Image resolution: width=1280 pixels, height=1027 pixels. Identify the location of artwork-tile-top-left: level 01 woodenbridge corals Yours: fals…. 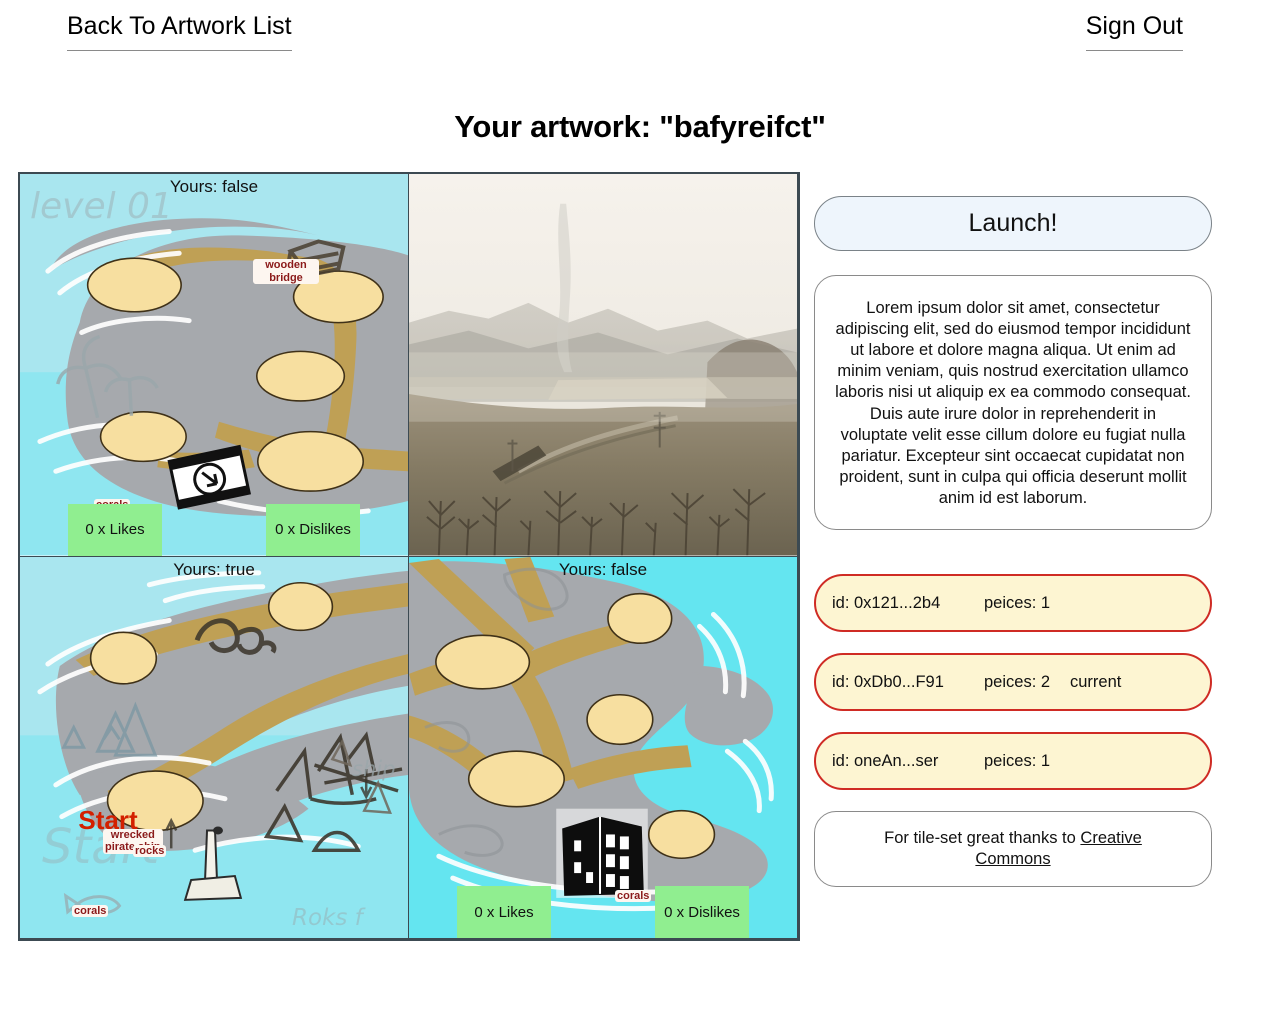
(214, 365).